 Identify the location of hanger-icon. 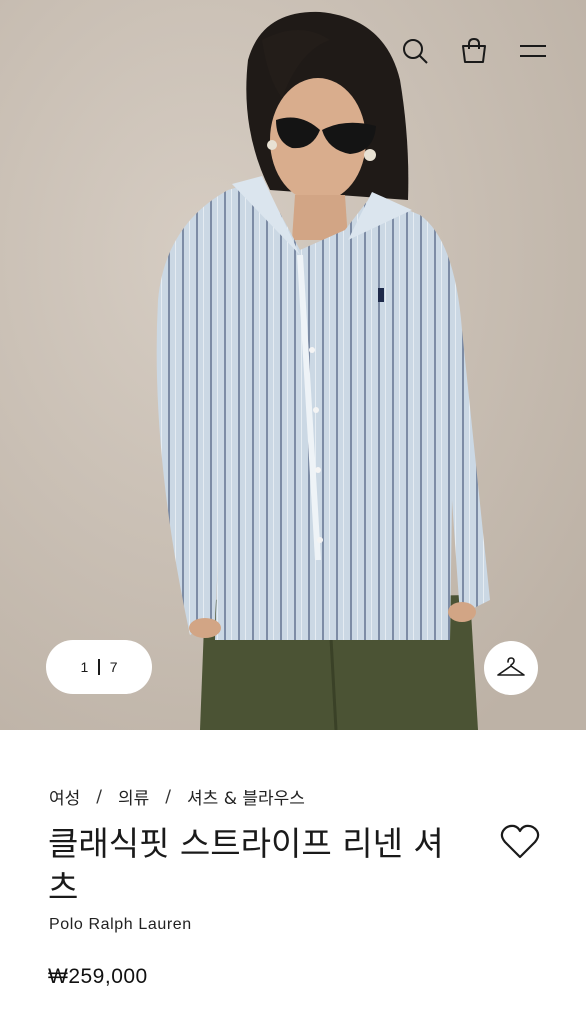
(511, 666).